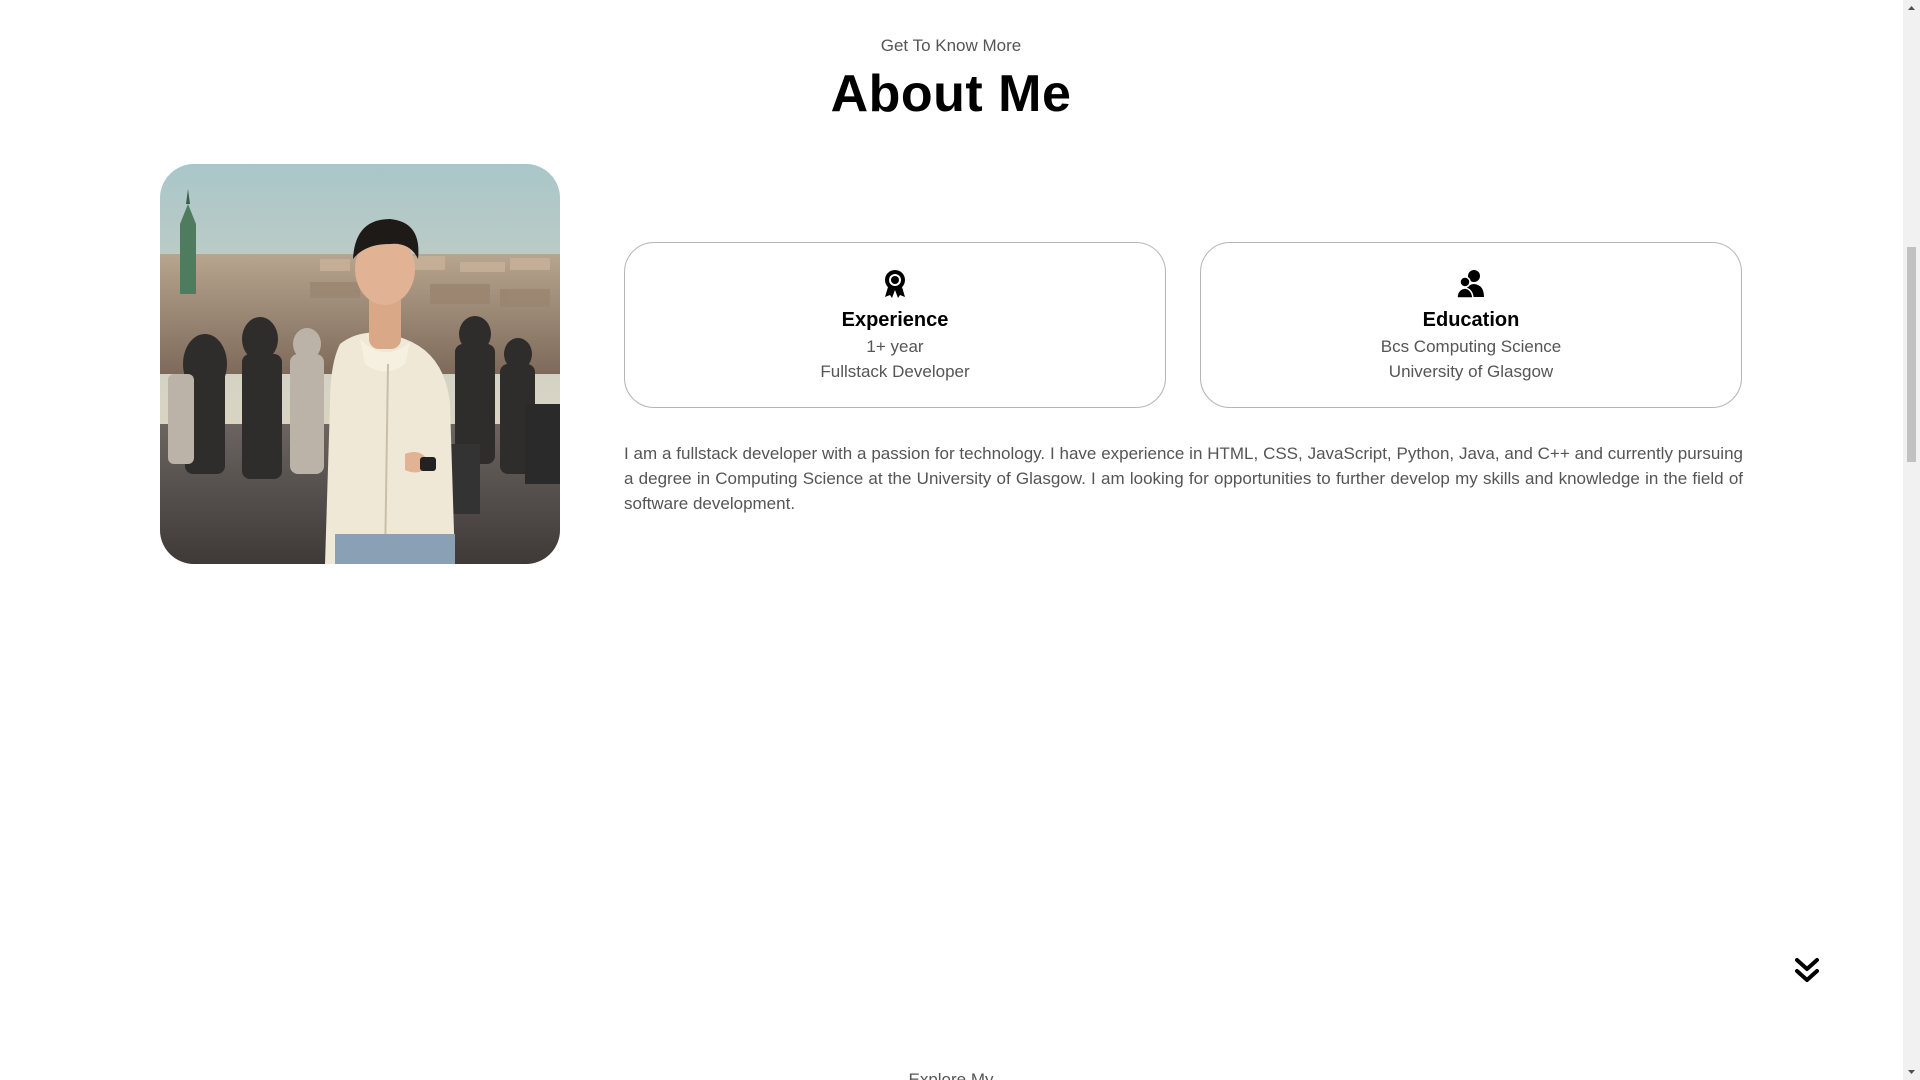 This screenshot has height=1080, width=1920. I want to click on scroll-down-button, so click(1911, 1071).